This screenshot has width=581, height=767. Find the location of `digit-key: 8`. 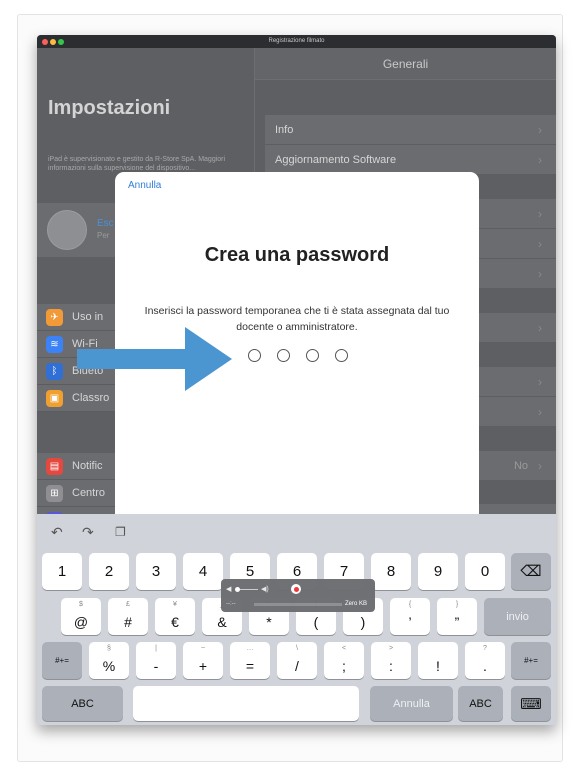

digit-key: 8 is located at coordinates (391, 571).